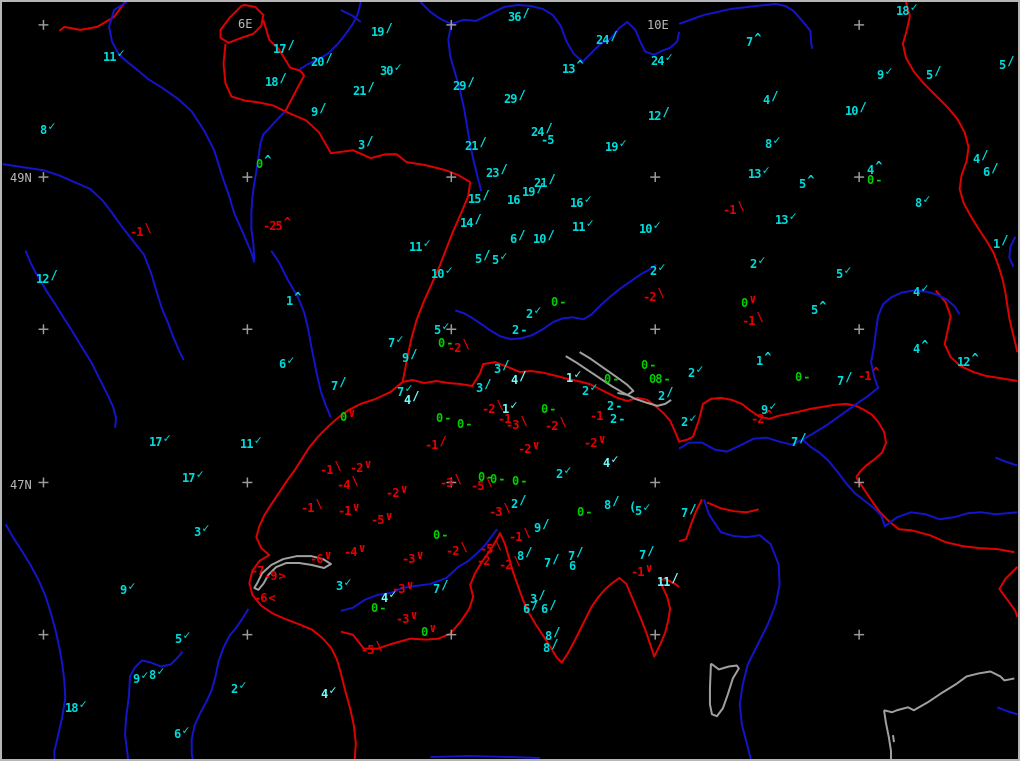 The image size is (1020, 761). Describe the element at coordinates (109, 57) in the screenshot. I see `temperature-value: 11` at that location.